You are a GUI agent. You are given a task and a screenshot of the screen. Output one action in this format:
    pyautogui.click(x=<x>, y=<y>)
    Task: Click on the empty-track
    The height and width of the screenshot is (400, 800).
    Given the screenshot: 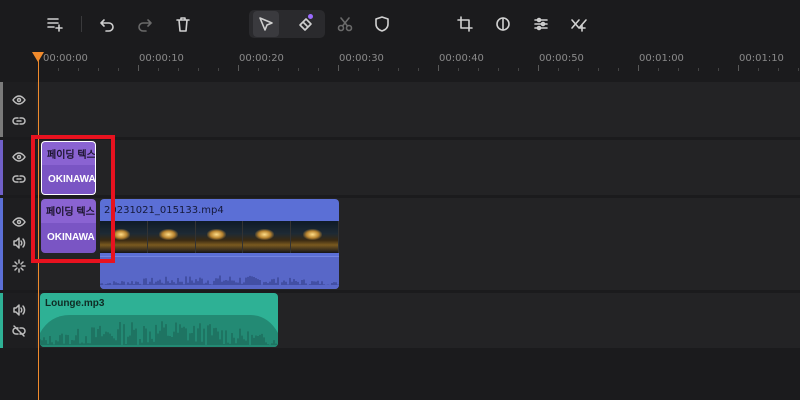 What is the action you would take?
    pyautogui.click(x=400, y=109)
    